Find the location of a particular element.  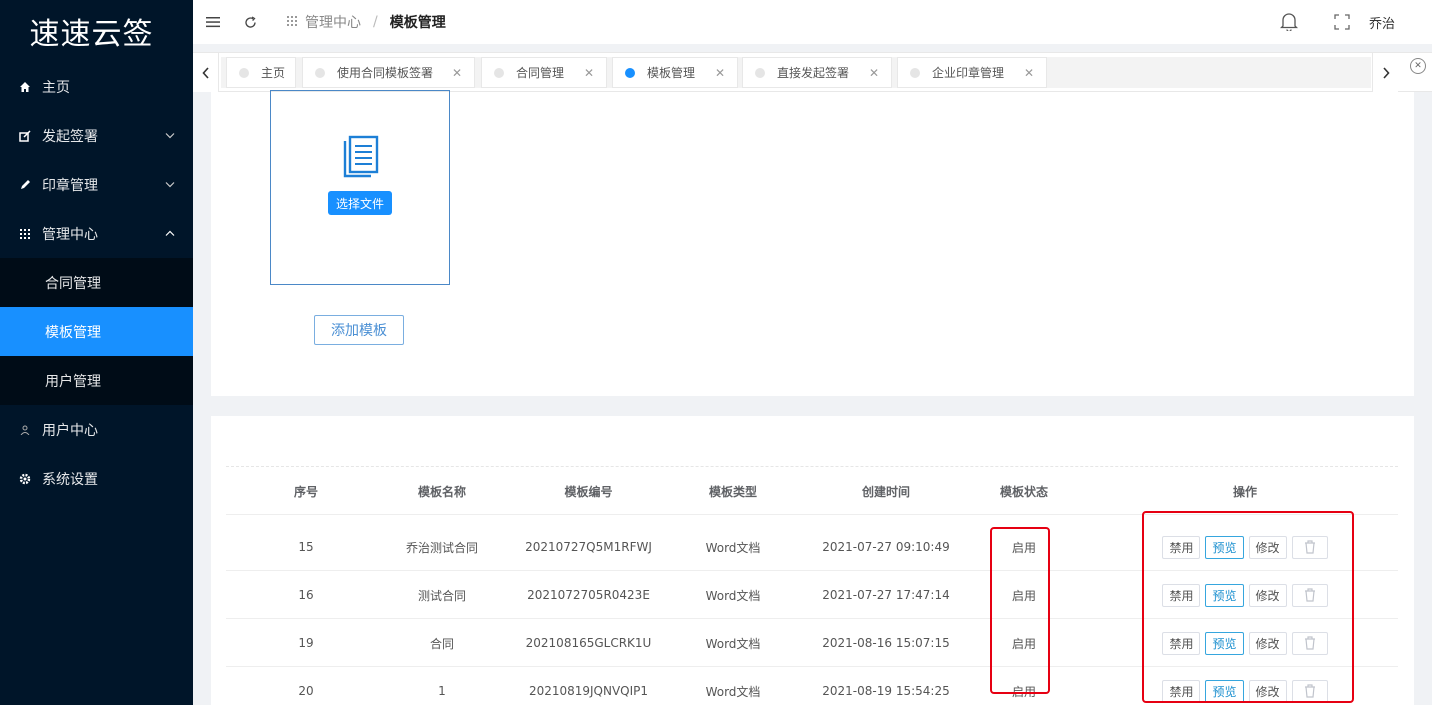

template-name: 合同 is located at coordinates (441, 643).